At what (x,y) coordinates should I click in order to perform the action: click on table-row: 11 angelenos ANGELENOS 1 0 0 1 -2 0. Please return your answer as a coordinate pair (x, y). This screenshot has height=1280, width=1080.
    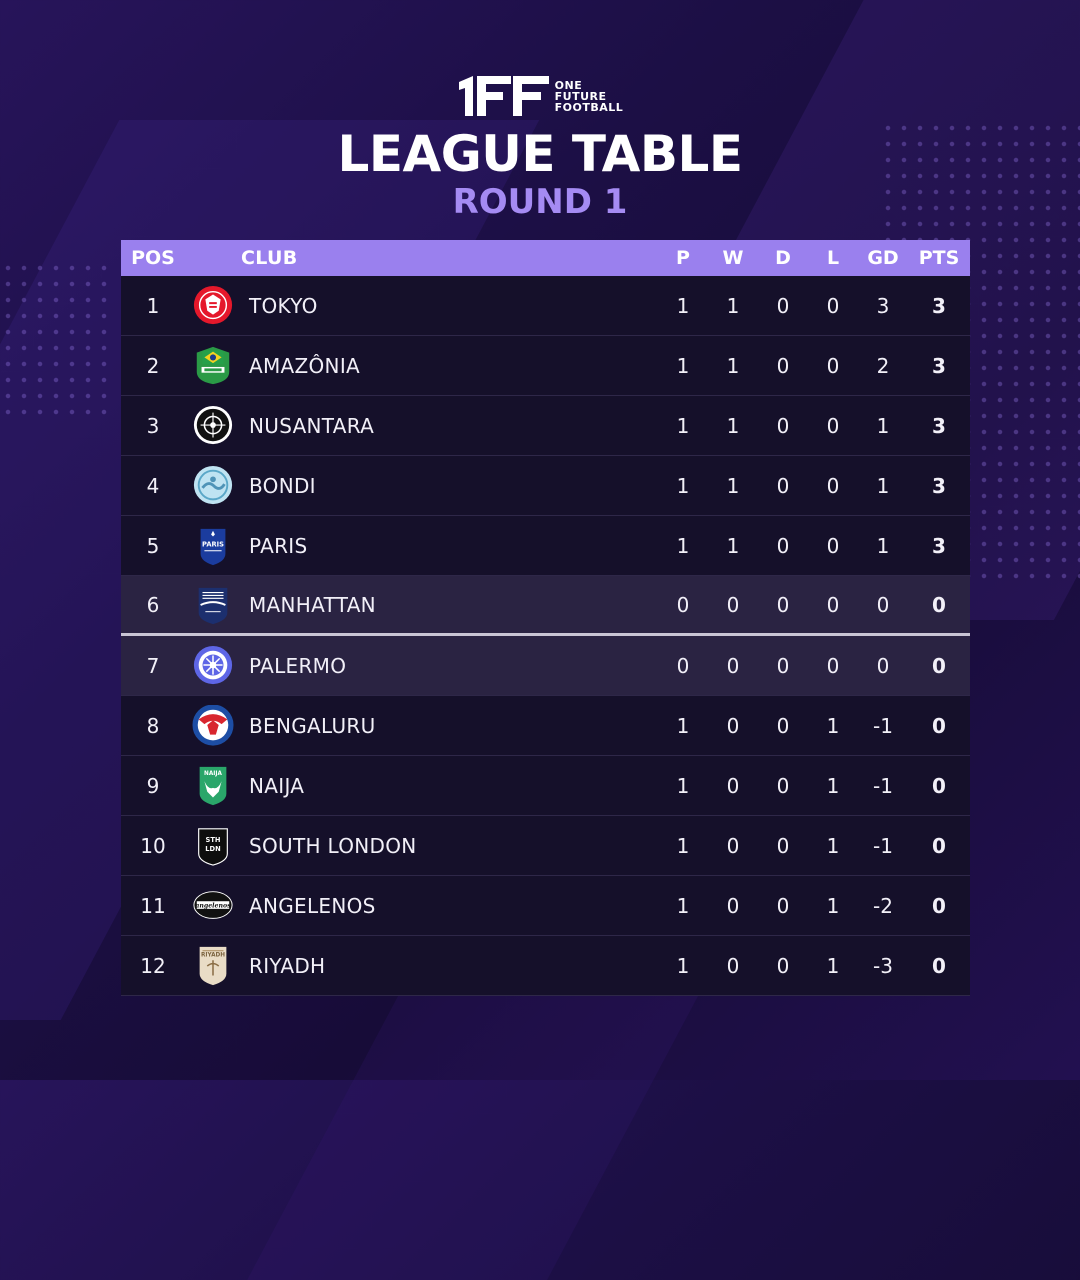
    Looking at the image, I should click on (545, 906).